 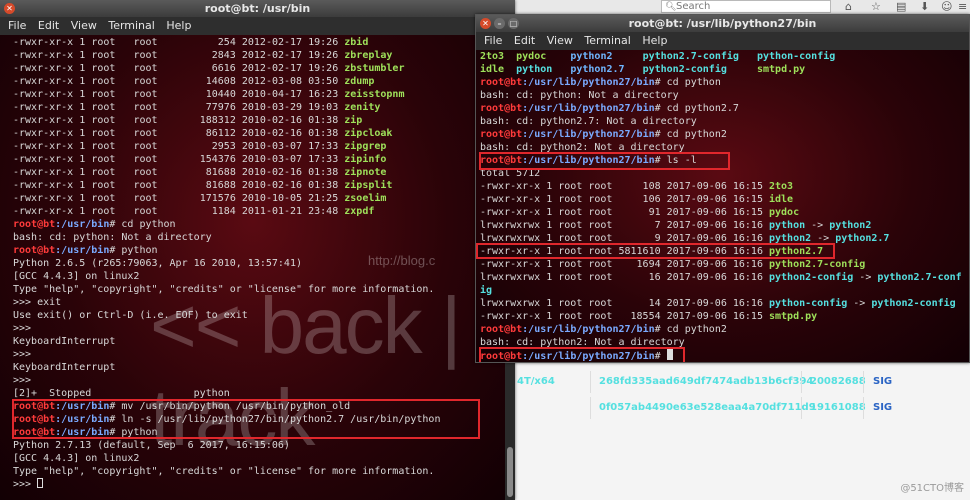 What do you see at coordinates (702, 108) in the screenshot?
I see `command: cd python2.7` at bounding box center [702, 108].